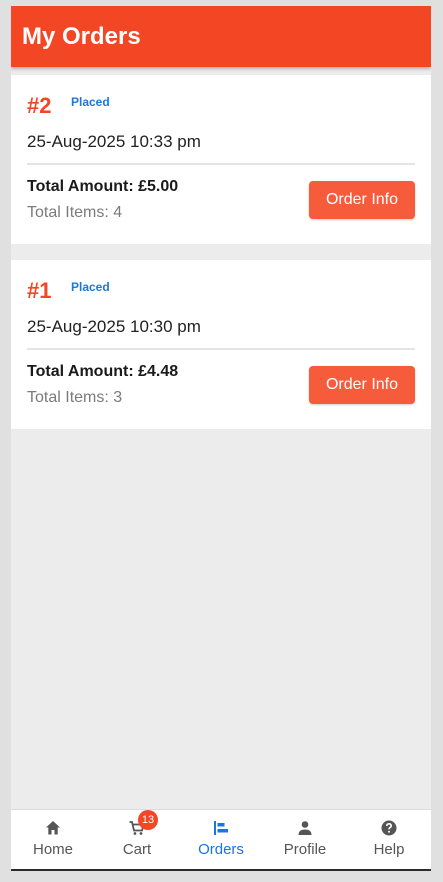 The image size is (443, 882). What do you see at coordinates (52, 849) in the screenshot?
I see `nav-item-label: Home` at bounding box center [52, 849].